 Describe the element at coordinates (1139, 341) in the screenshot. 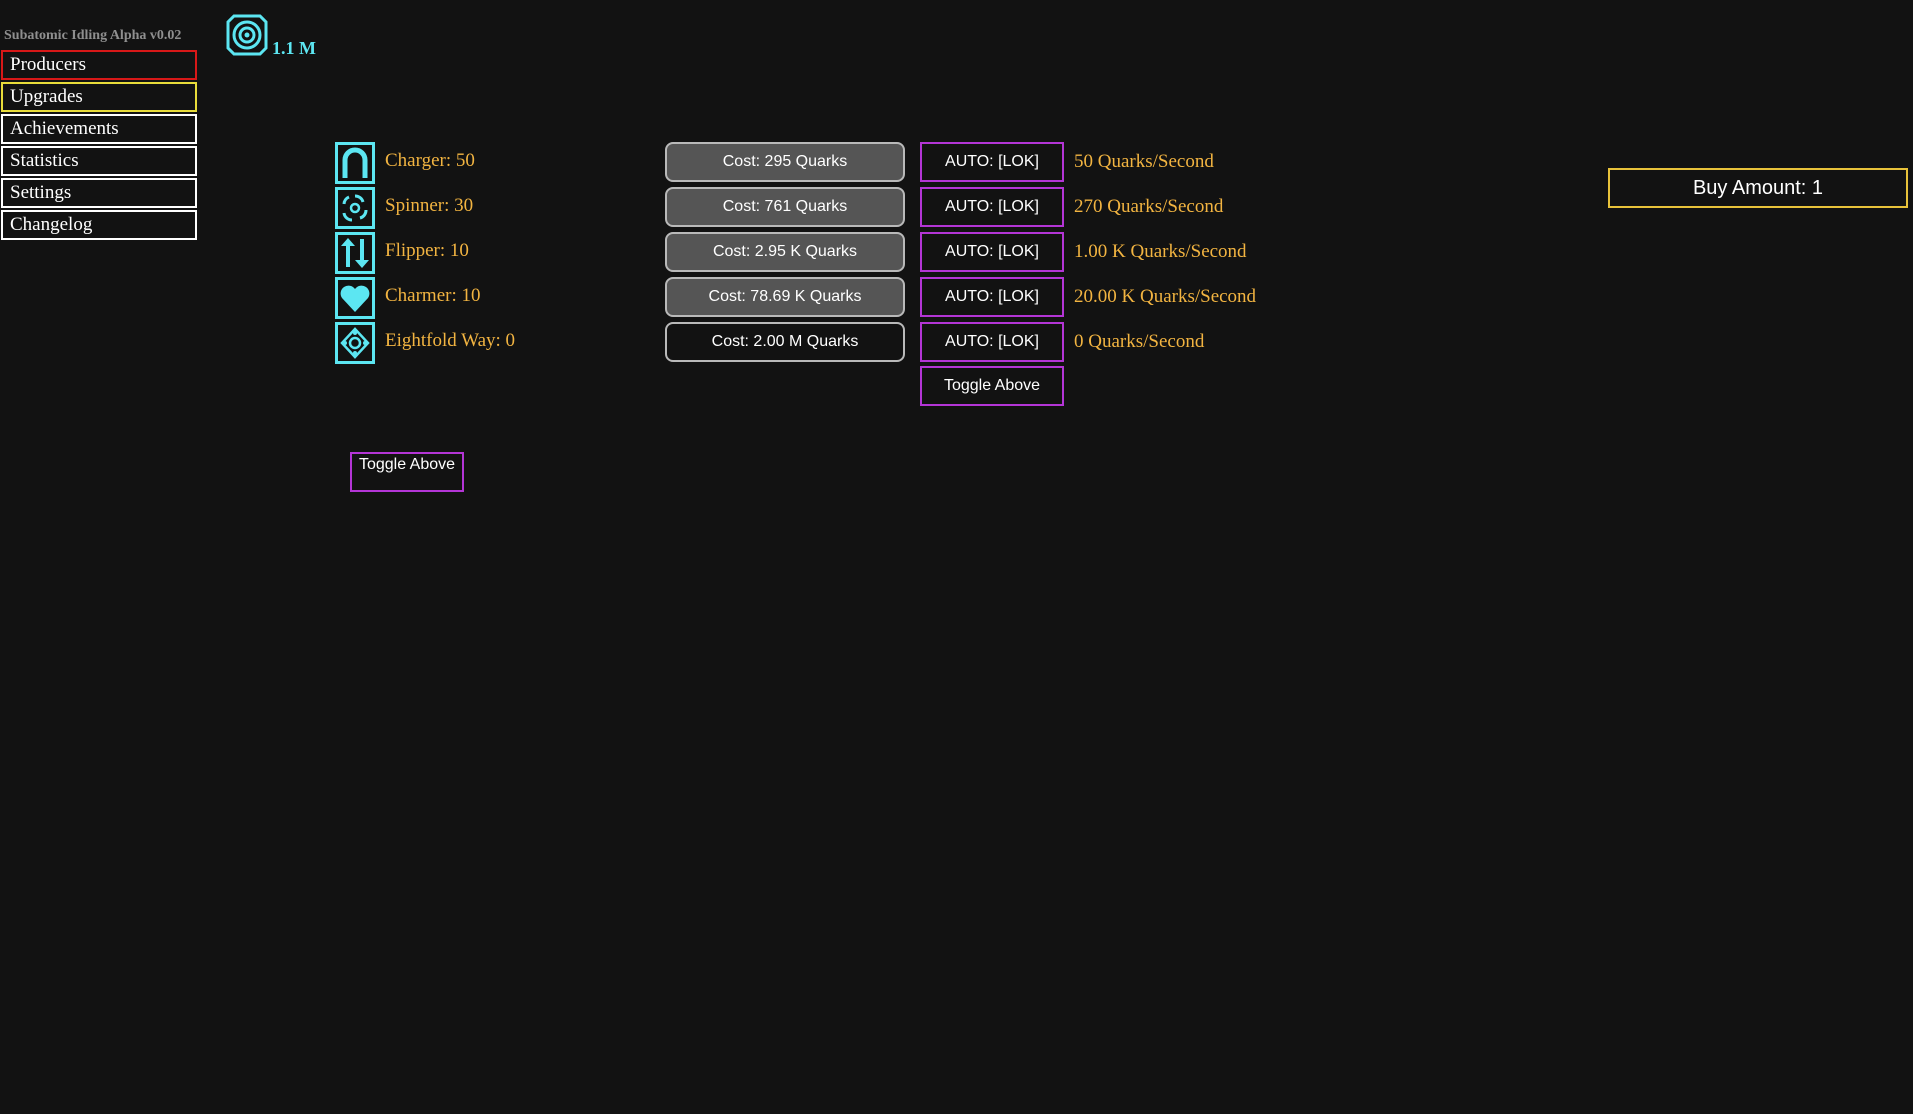

I see `eightfold-way-rate: 0 Quarks/Second` at that location.